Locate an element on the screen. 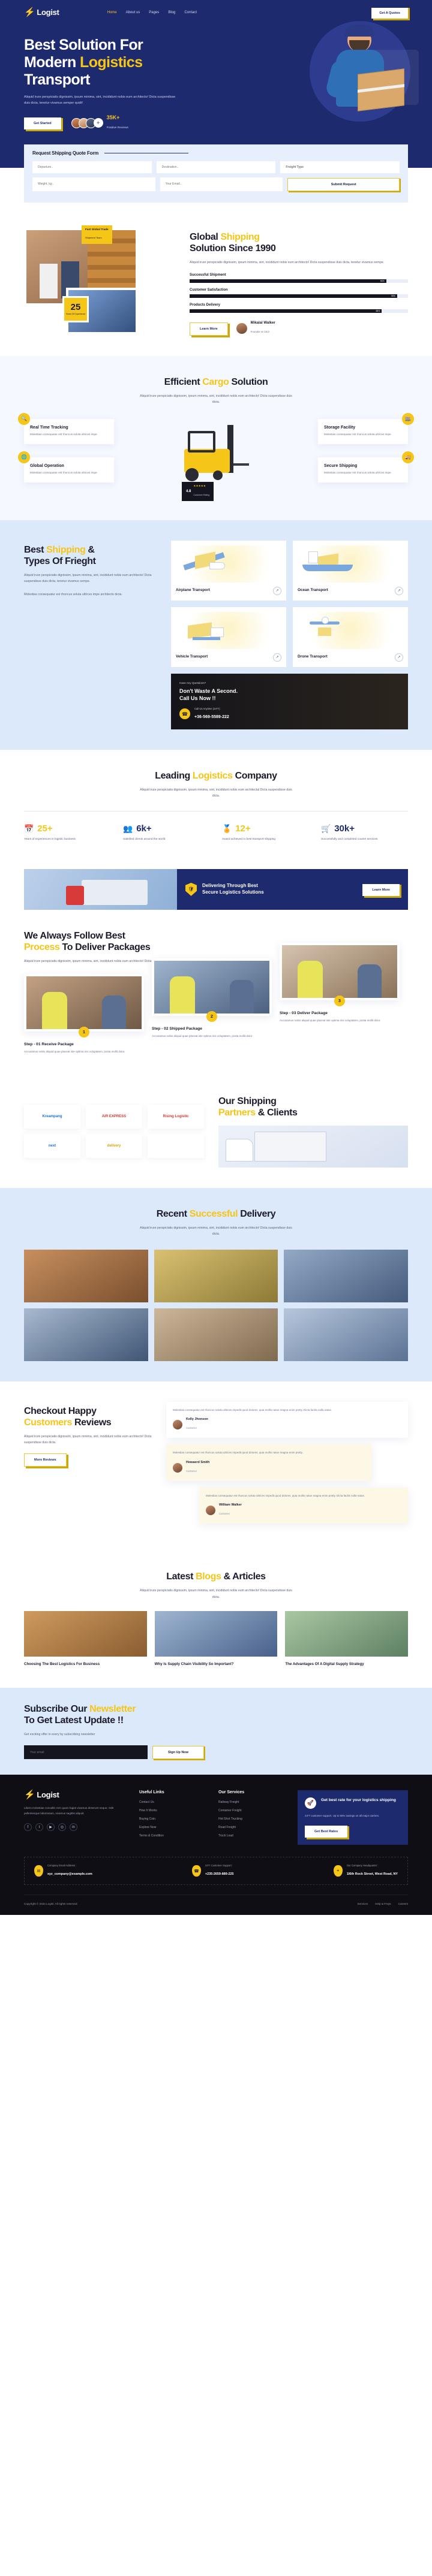 The height and width of the screenshot is (2576, 432). trade-badge-sub: Shipment Team is located at coordinates (93, 238).